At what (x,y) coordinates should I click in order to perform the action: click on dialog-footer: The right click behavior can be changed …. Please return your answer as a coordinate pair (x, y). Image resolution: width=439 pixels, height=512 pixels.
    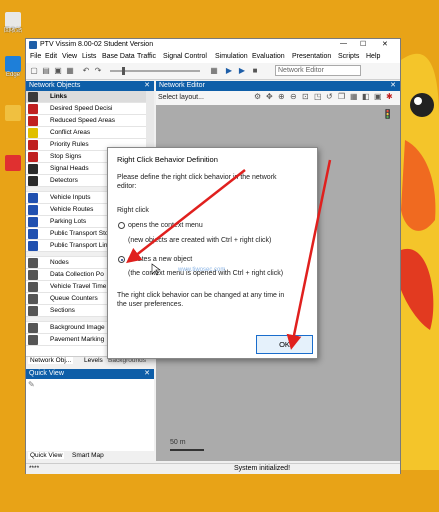
    Looking at the image, I should click on (201, 295).